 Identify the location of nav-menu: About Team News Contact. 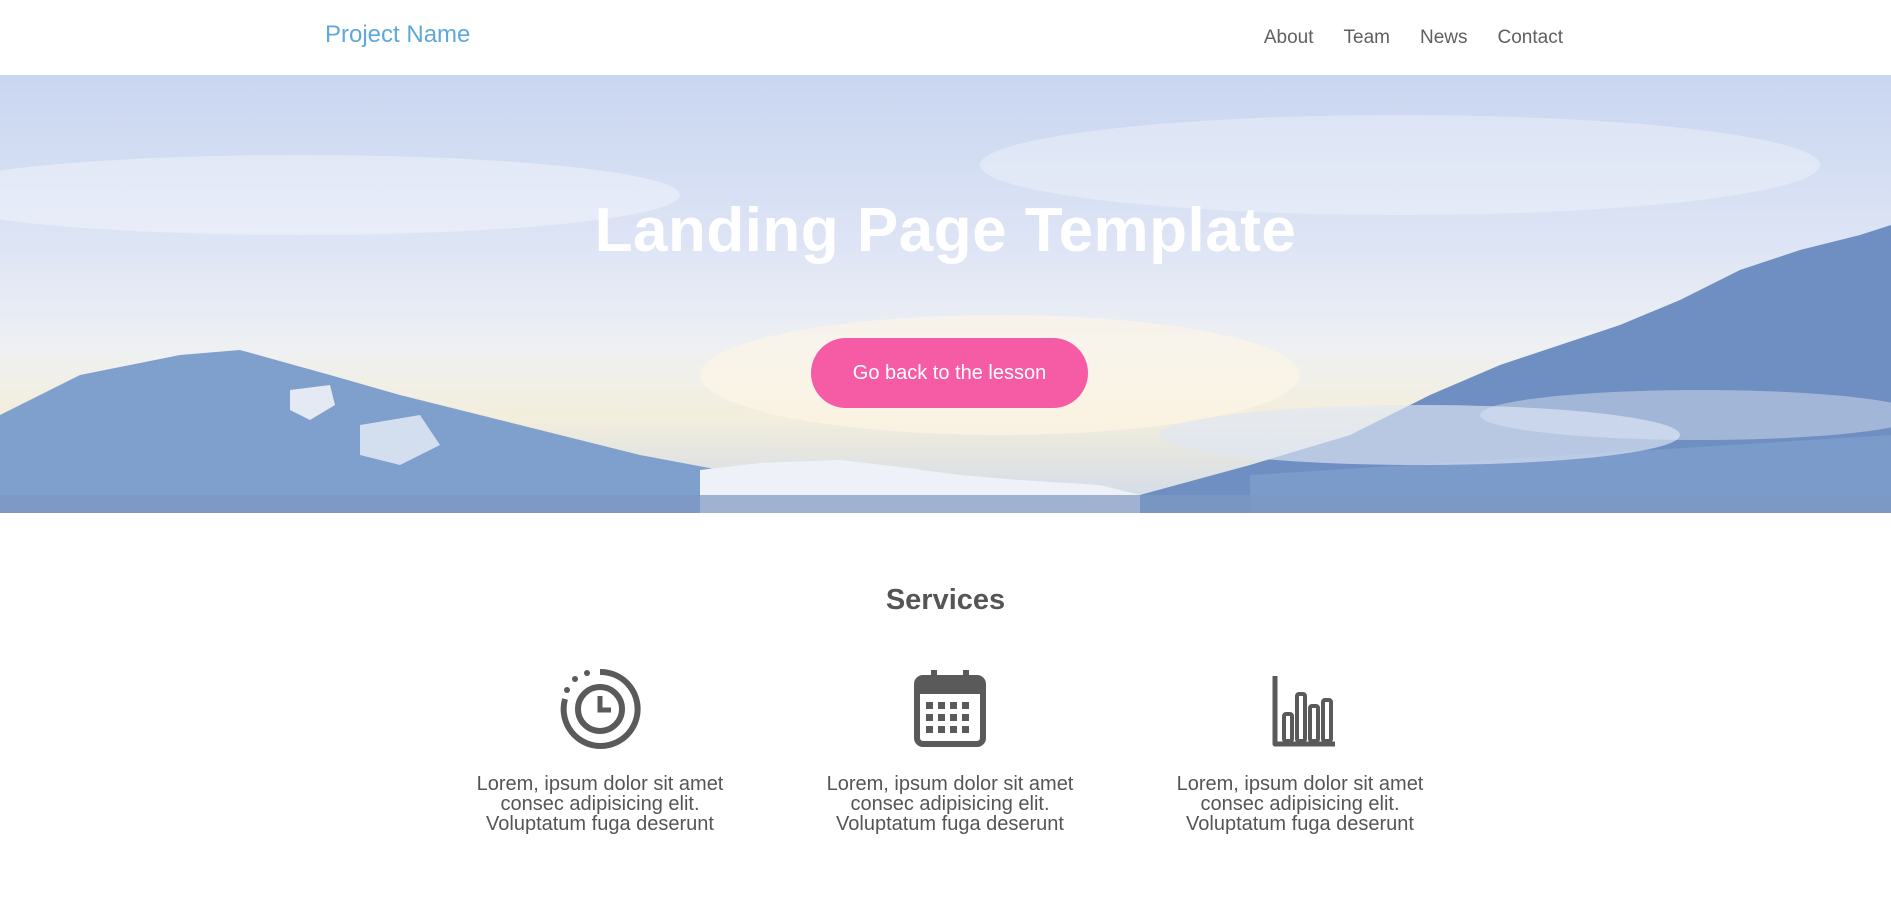
(1413, 38).